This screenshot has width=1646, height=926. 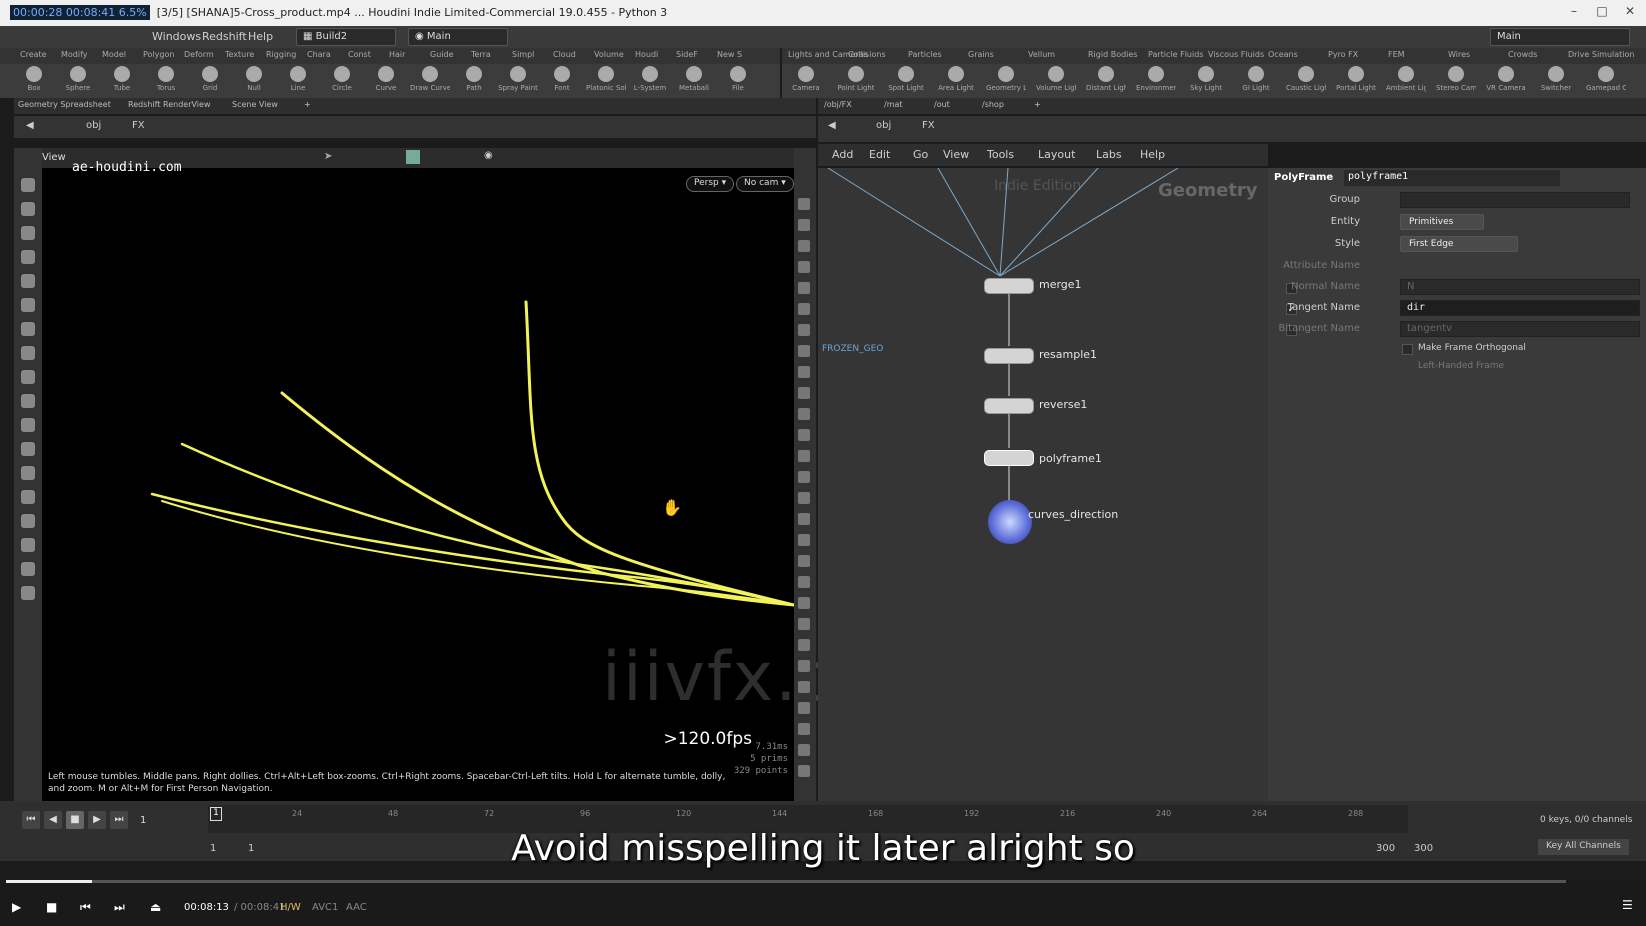 I want to click on shelf-right-tab-13: Drive Simulation, so click(x=1601, y=54).